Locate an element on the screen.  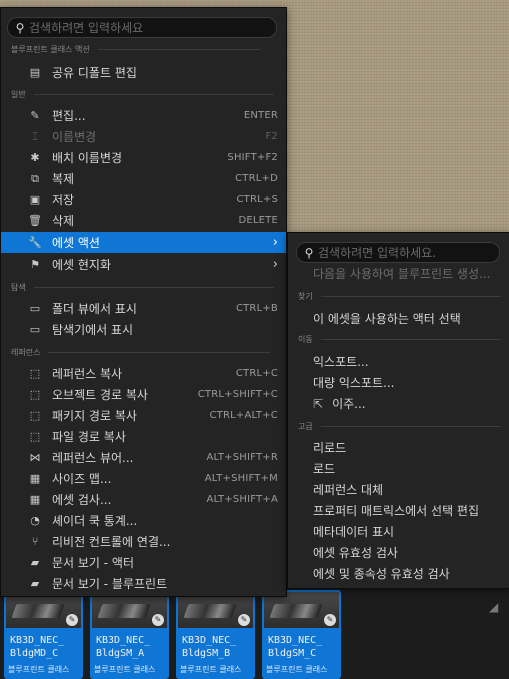
menu-item-validate-asset: 에셋 유효성 검사 is located at coordinates (355, 552).